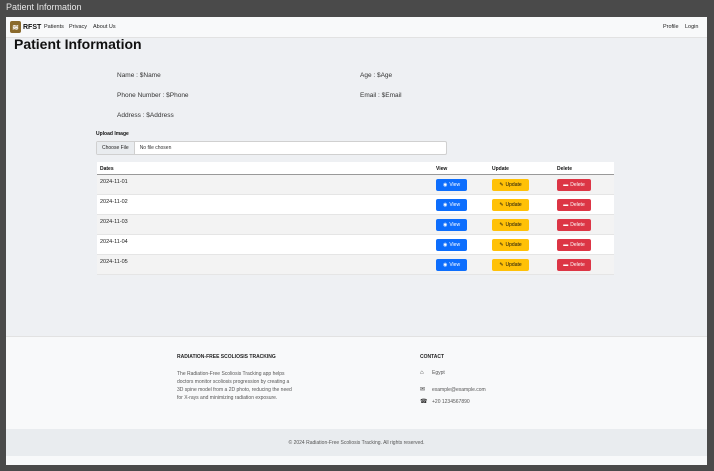  What do you see at coordinates (114, 182) in the screenshot?
I see `row-date: 2024-11-01` at bounding box center [114, 182].